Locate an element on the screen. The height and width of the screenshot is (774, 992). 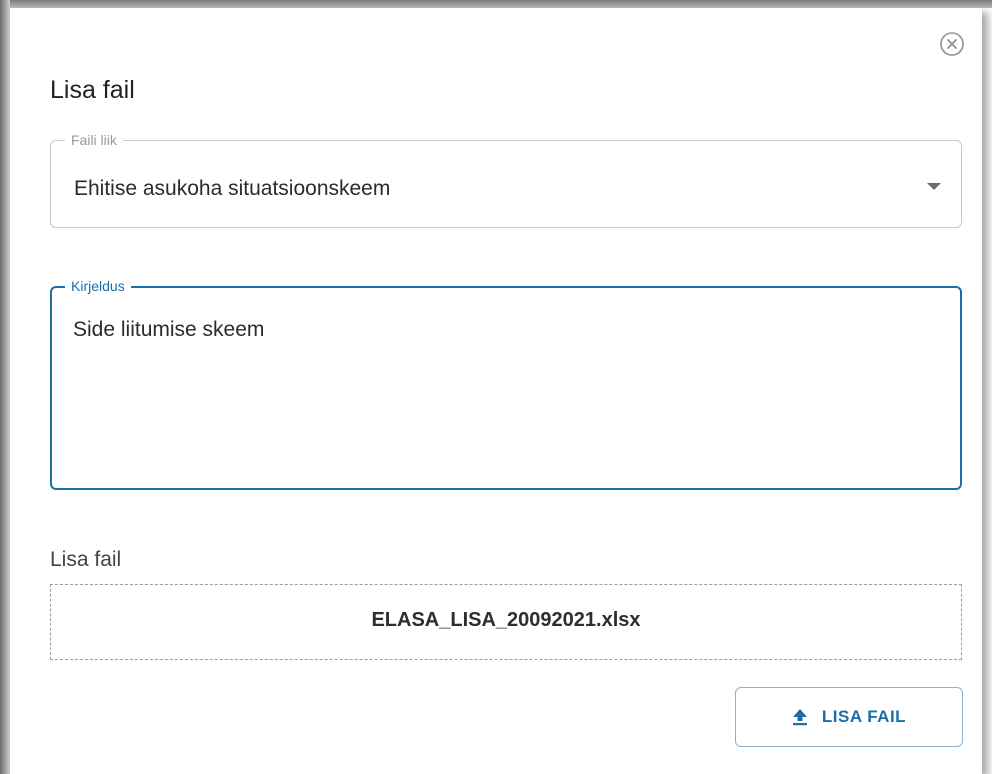
caret-down-icon is located at coordinates (934, 186).